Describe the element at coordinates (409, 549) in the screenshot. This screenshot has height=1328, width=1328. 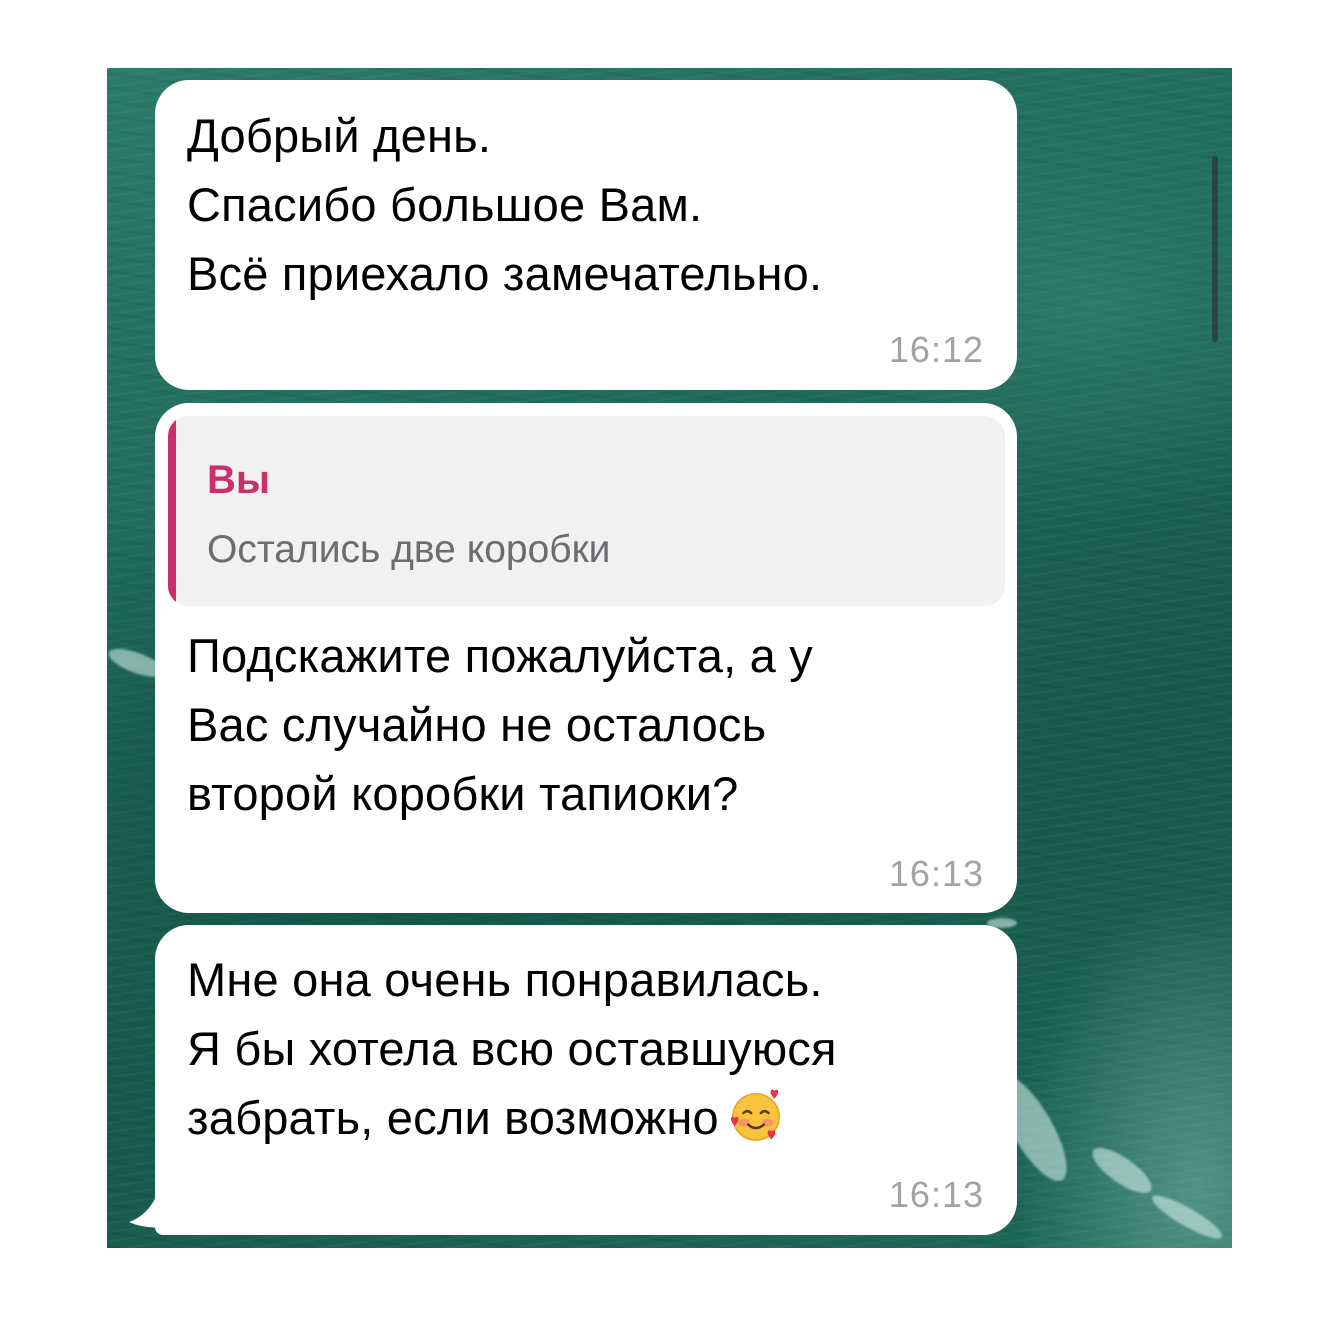
I see `reply-snippet: Остались две коробки` at that location.